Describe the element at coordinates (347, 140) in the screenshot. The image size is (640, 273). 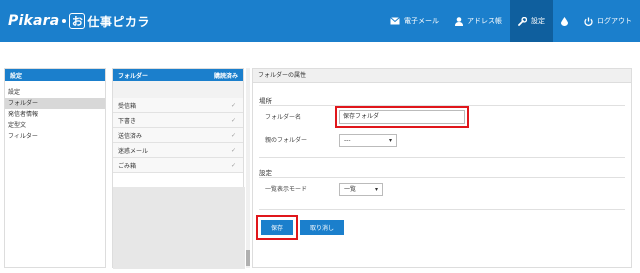
I see `parent-folder-value: ---` at that location.